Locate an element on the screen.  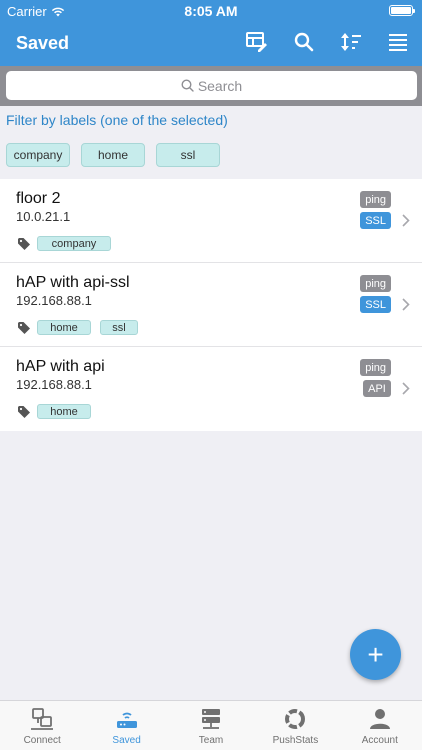
page-title: Saved is located at coordinates (43, 43).